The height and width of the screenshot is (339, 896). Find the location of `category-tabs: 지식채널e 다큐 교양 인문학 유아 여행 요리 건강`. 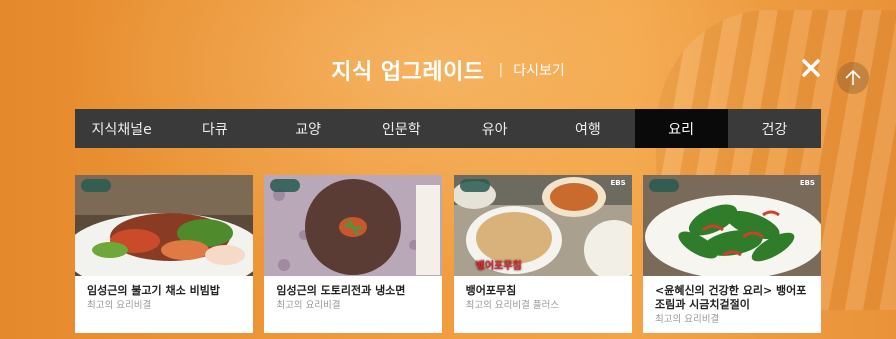

category-tabs: 지식채널e 다큐 교양 인문학 유아 여행 요리 건강 is located at coordinates (448, 128).